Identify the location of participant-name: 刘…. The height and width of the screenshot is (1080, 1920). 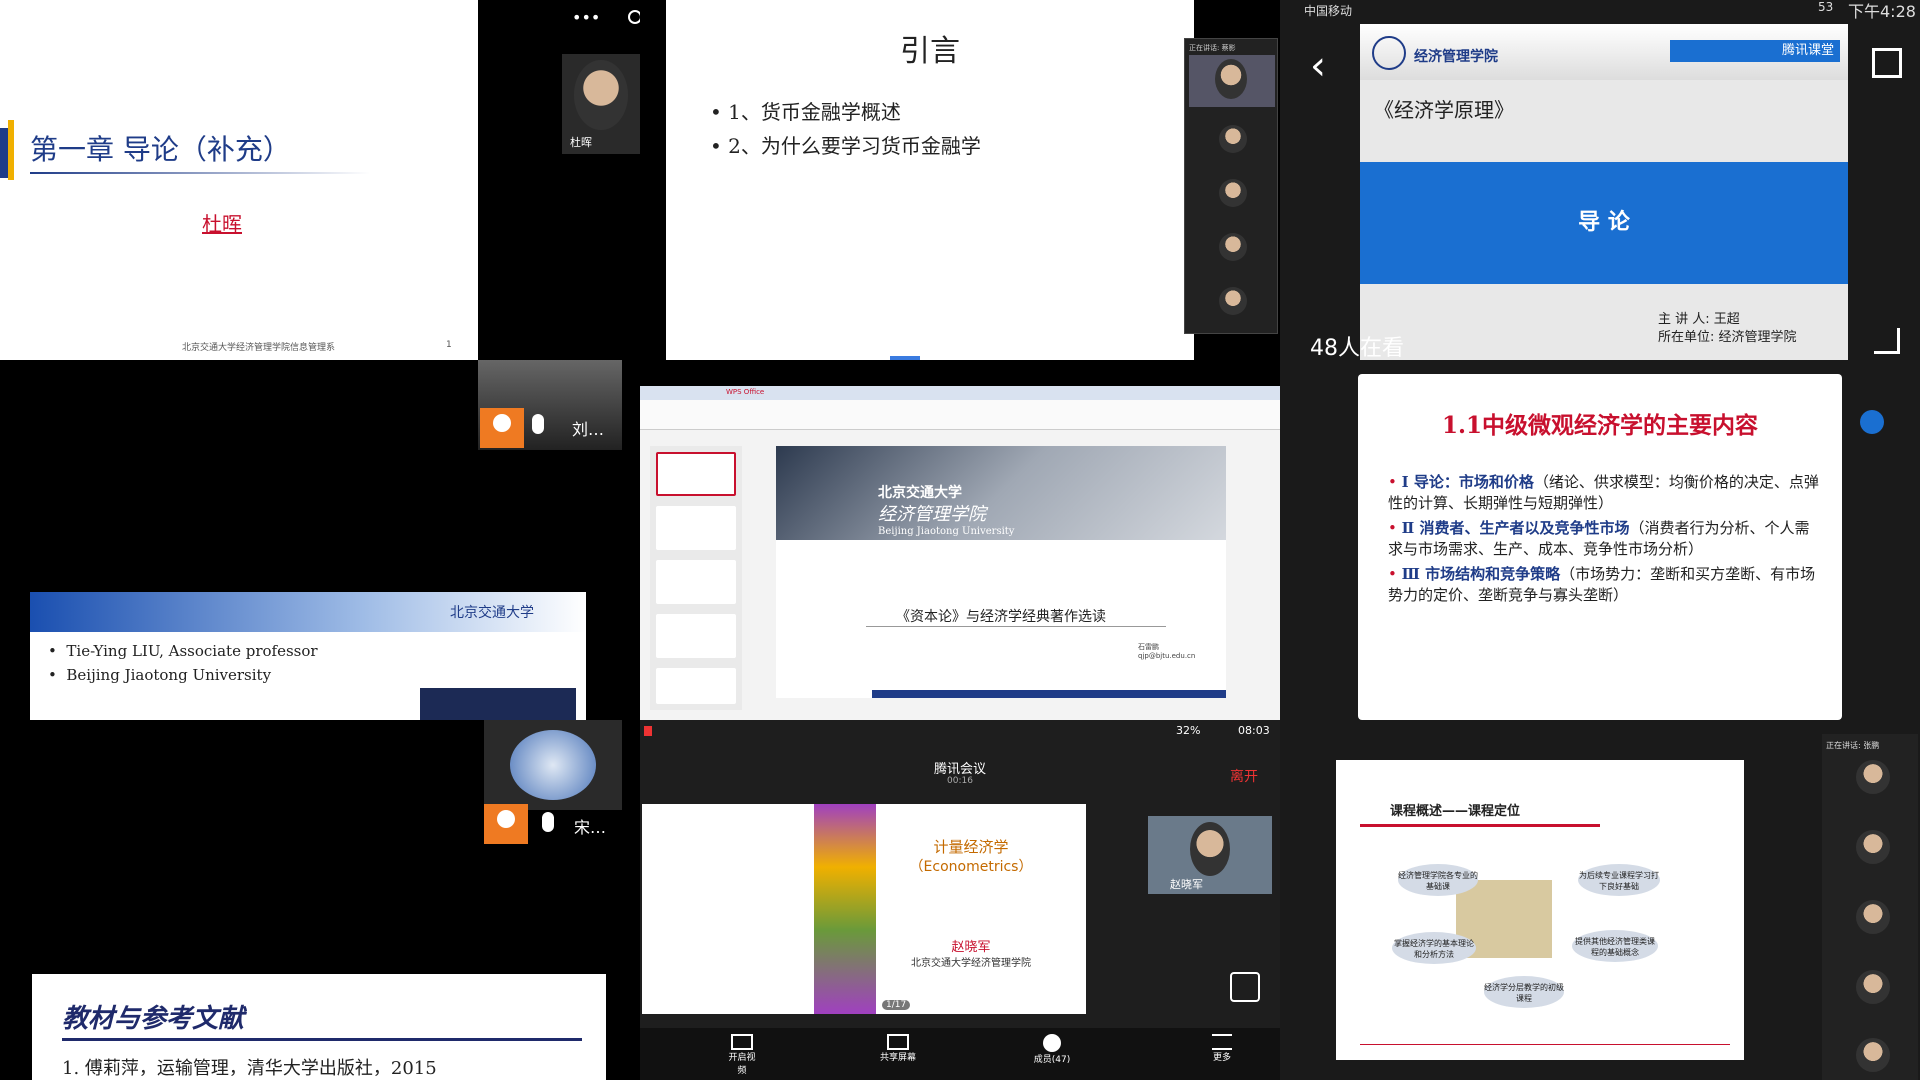
(588, 429).